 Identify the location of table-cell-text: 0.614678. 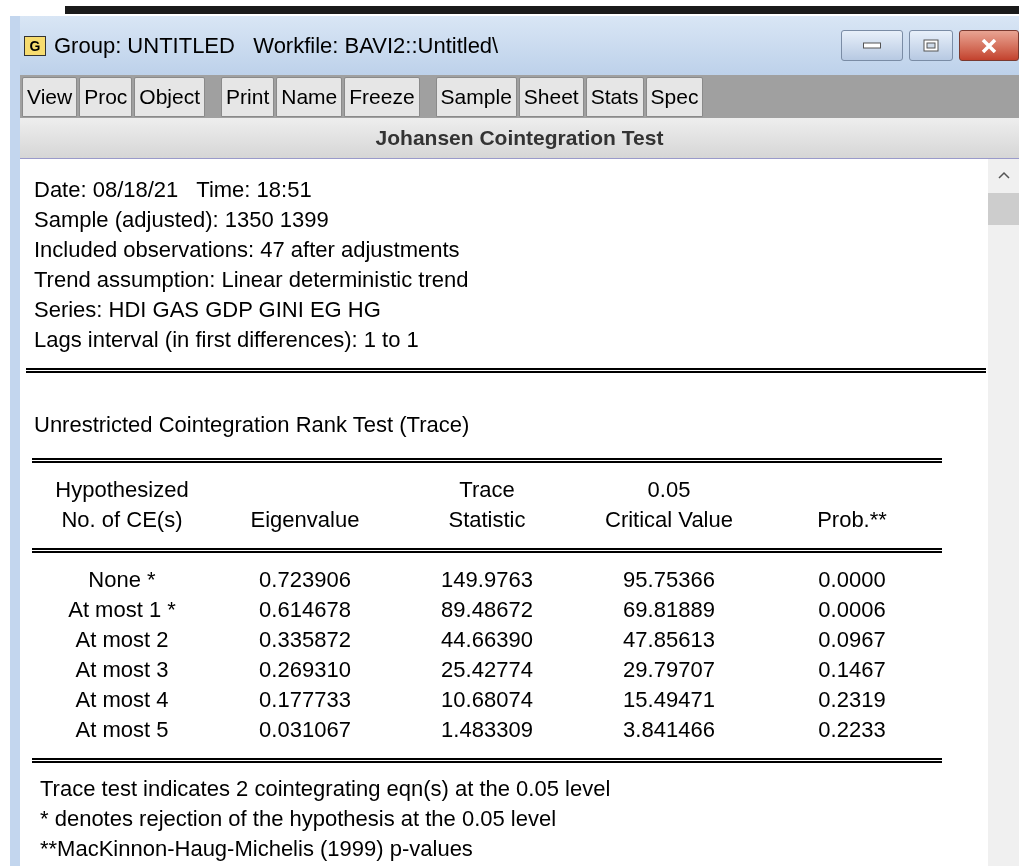
(305, 610).